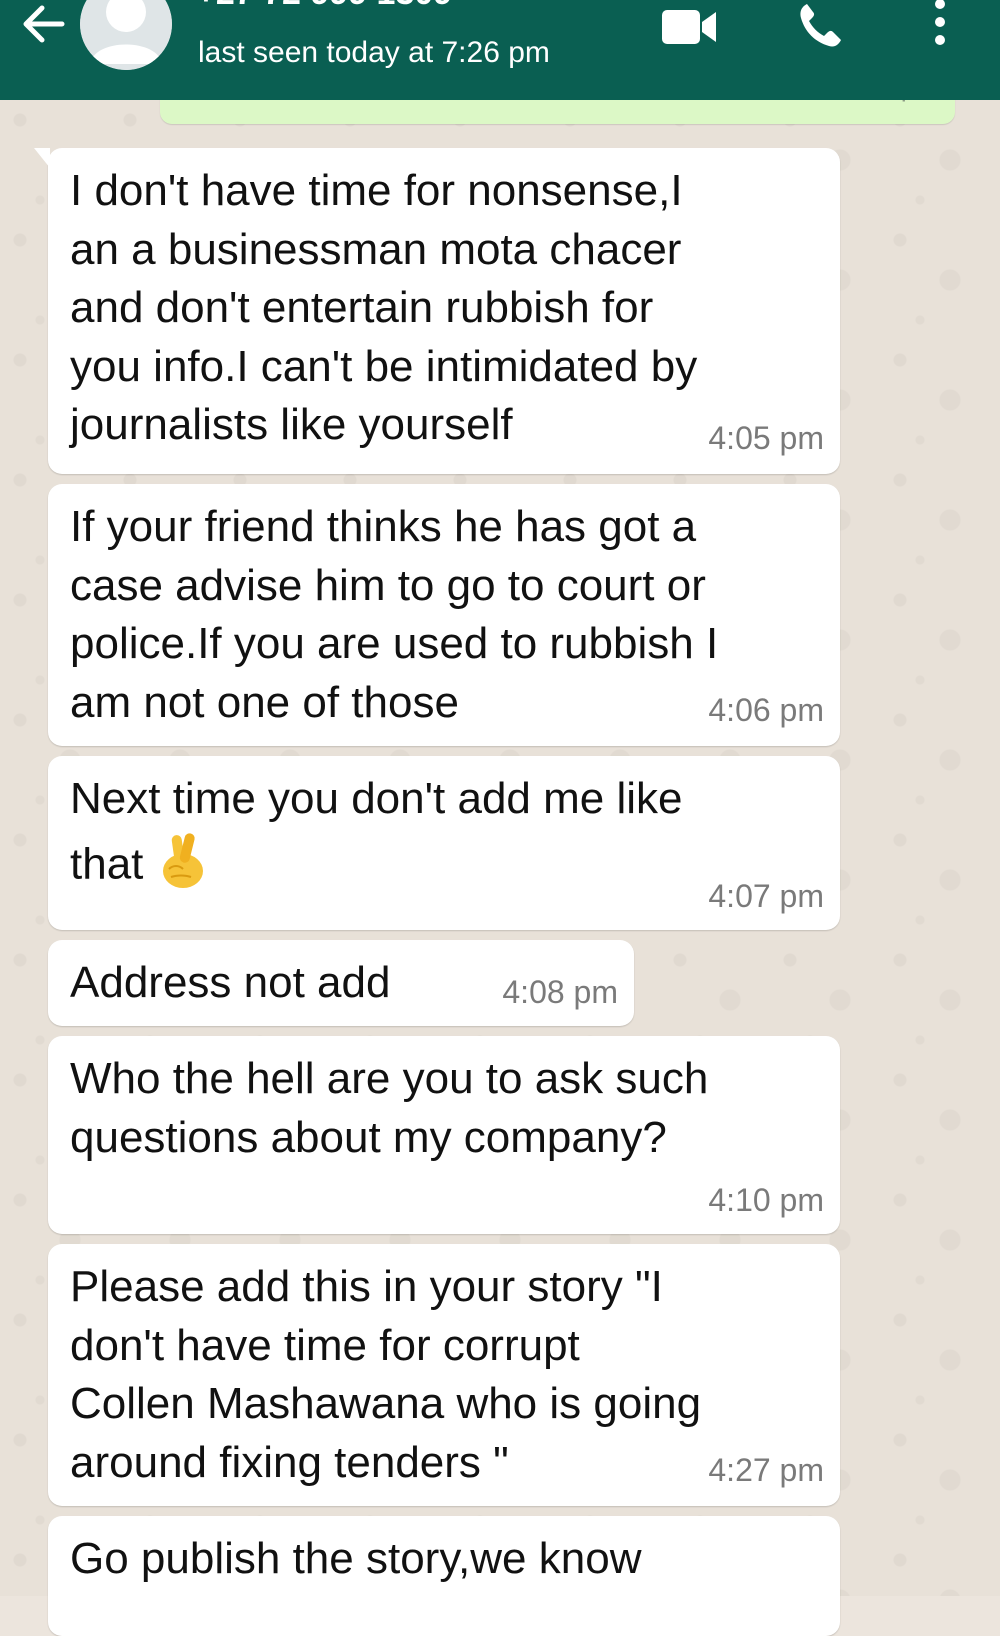  I want to click on default-avatar-icon, so click(126, 35).